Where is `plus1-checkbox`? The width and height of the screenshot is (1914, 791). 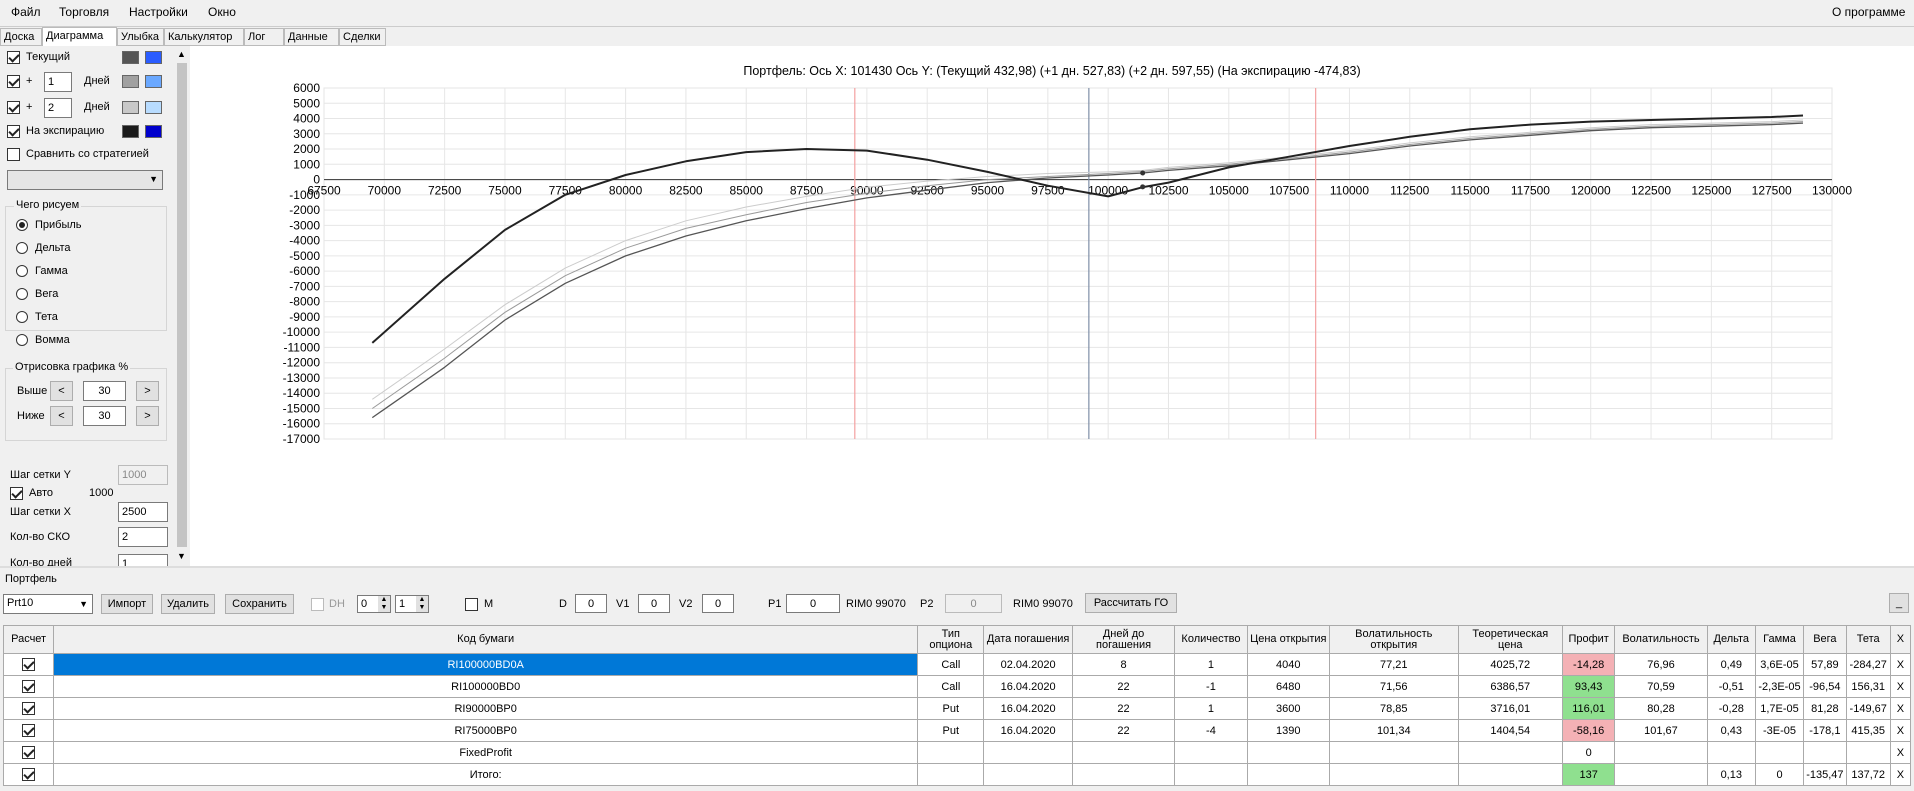
plus1-checkbox is located at coordinates (13, 81).